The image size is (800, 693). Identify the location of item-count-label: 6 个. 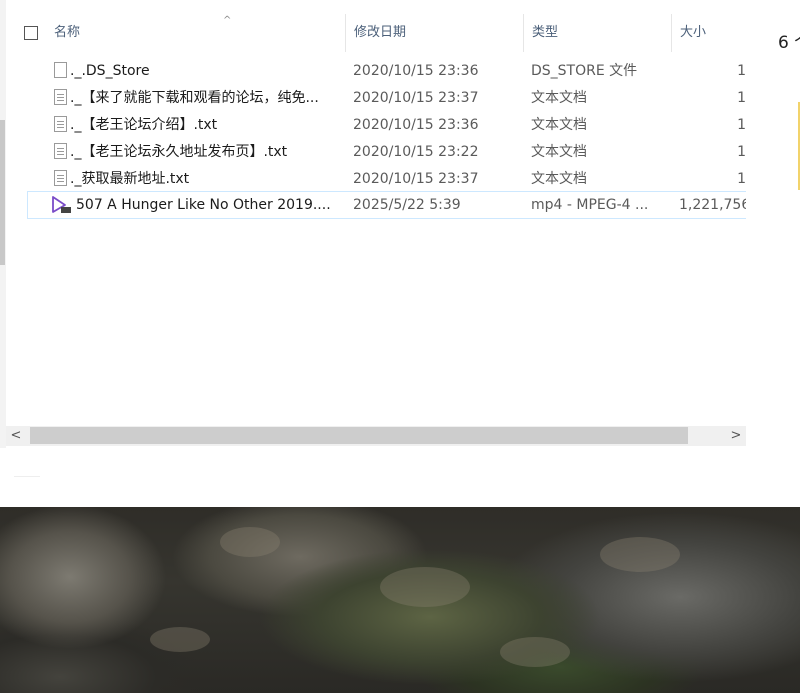
(789, 43).